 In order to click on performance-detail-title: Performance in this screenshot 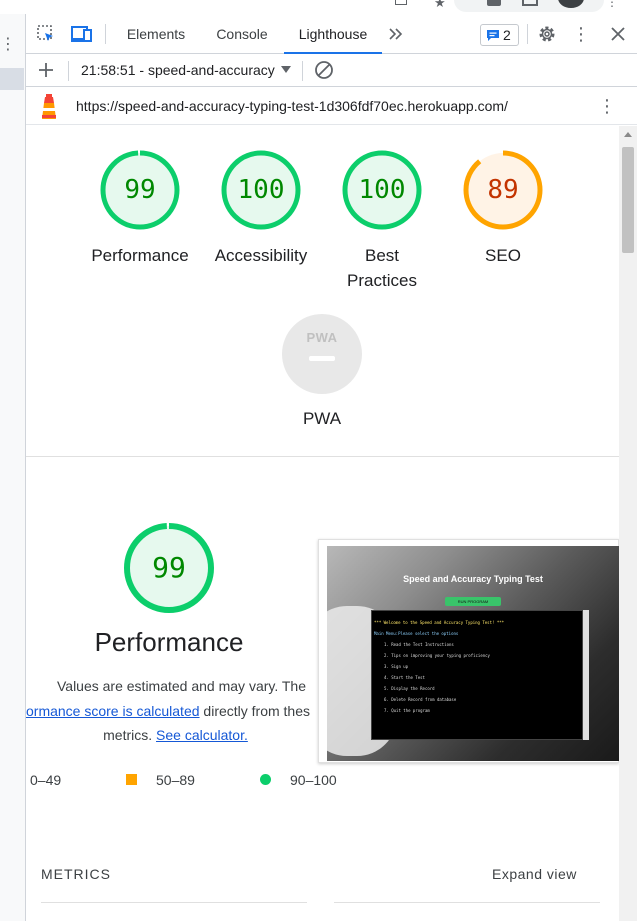, I will do `click(169, 642)`.